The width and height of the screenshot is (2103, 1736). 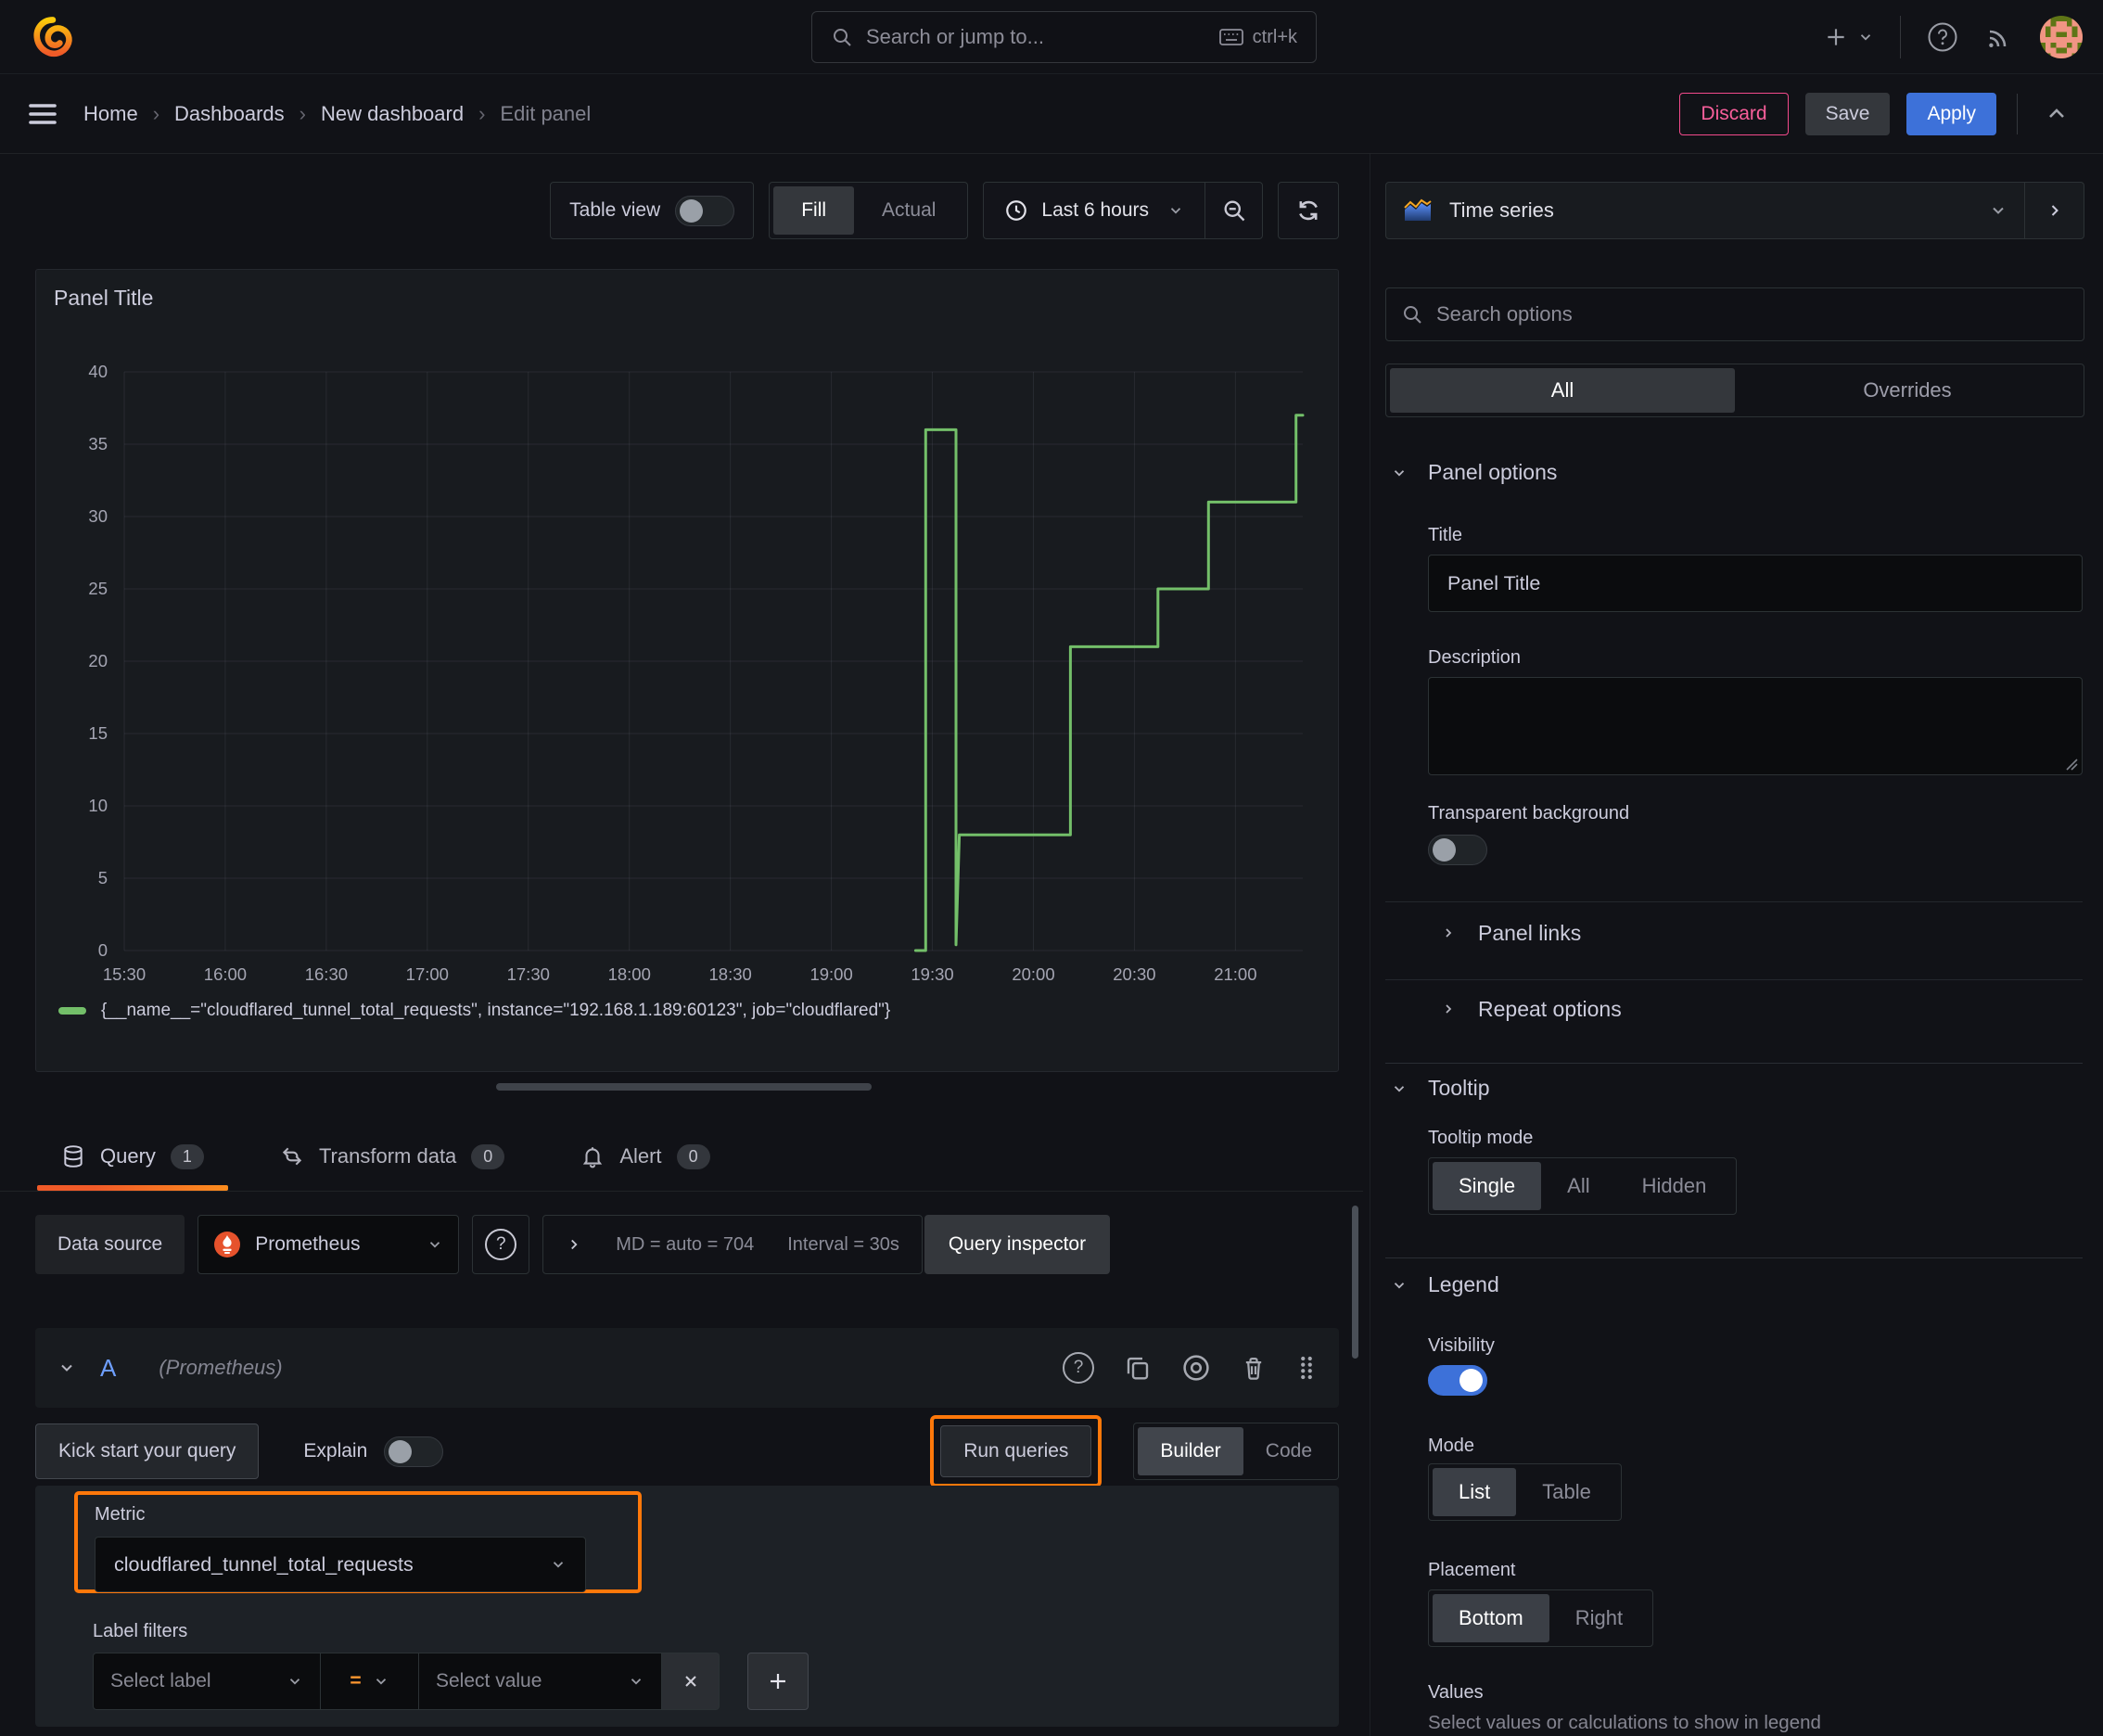 What do you see at coordinates (1017, 1244) in the screenshot?
I see `query-inspector-button: Query inspector` at bounding box center [1017, 1244].